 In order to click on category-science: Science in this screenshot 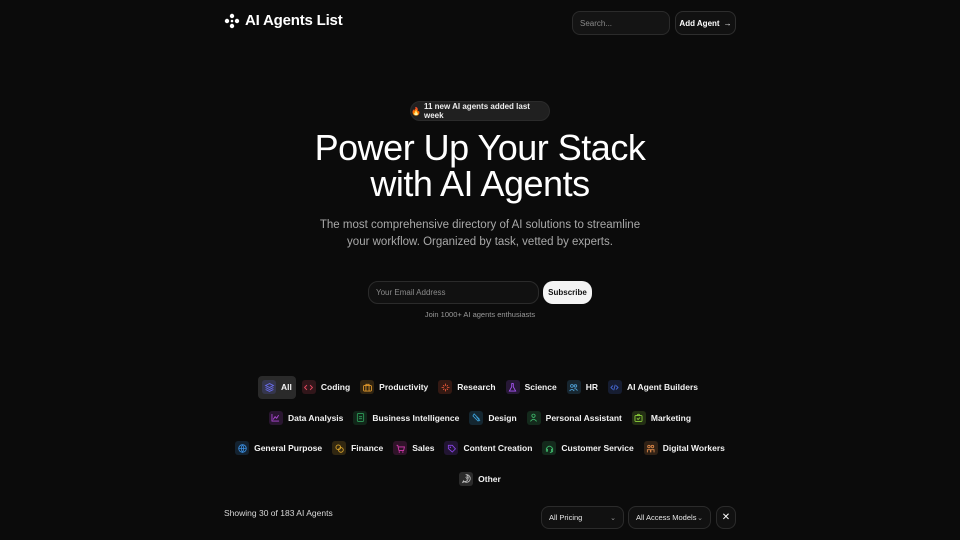, I will do `click(531, 387)`.